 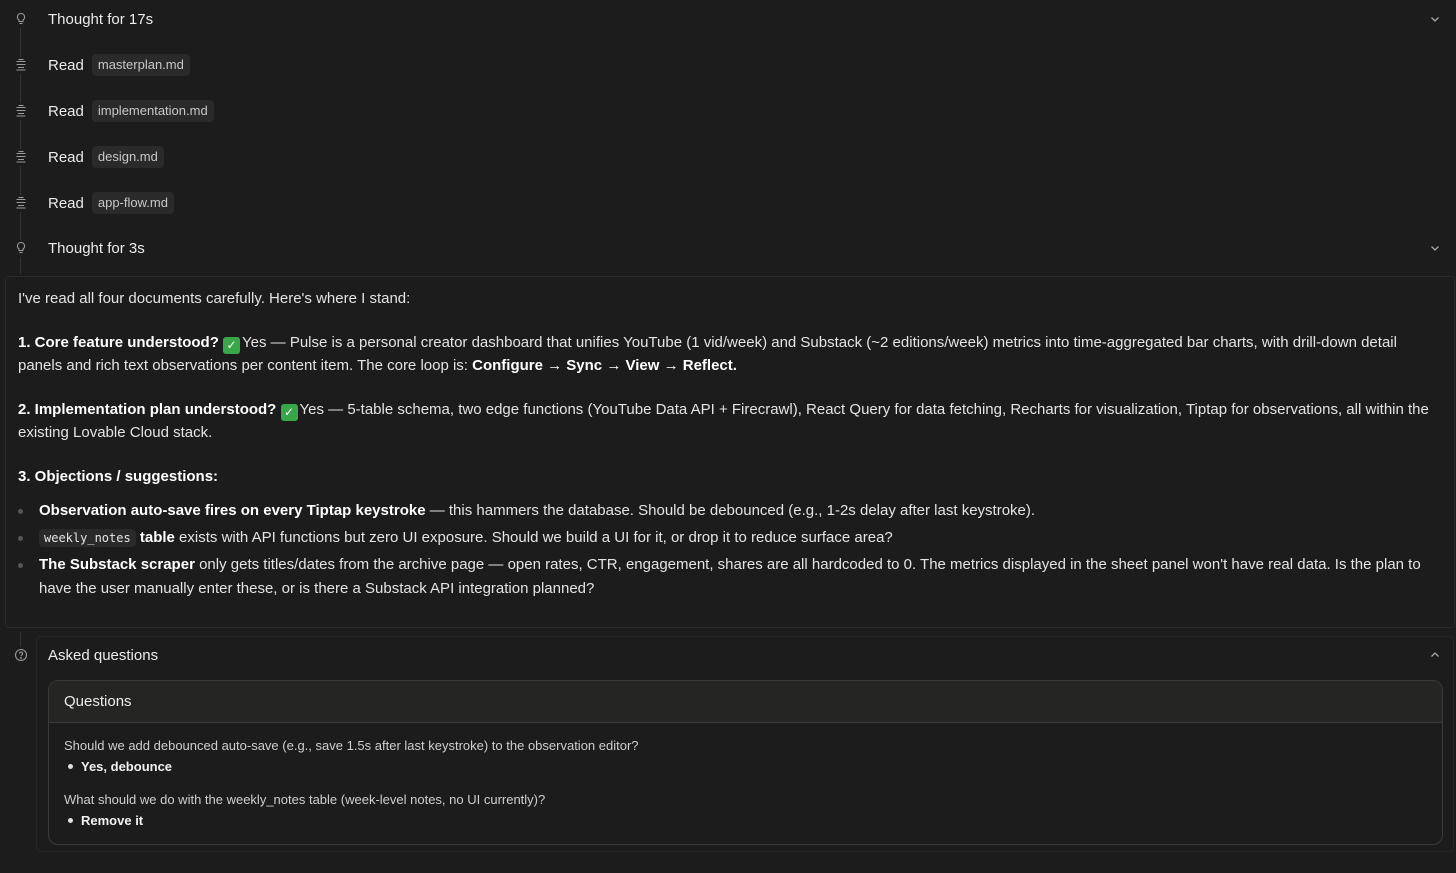 I want to click on read-row-app-flow: Read app-flow.md, so click(x=728, y=203).